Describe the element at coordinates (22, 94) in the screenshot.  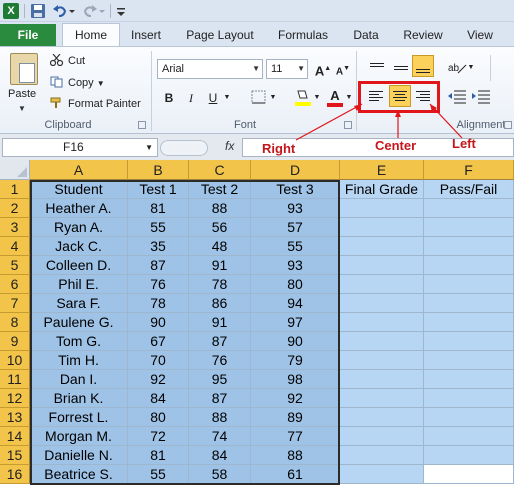
I see `paste-button-label: Paste` at that location.